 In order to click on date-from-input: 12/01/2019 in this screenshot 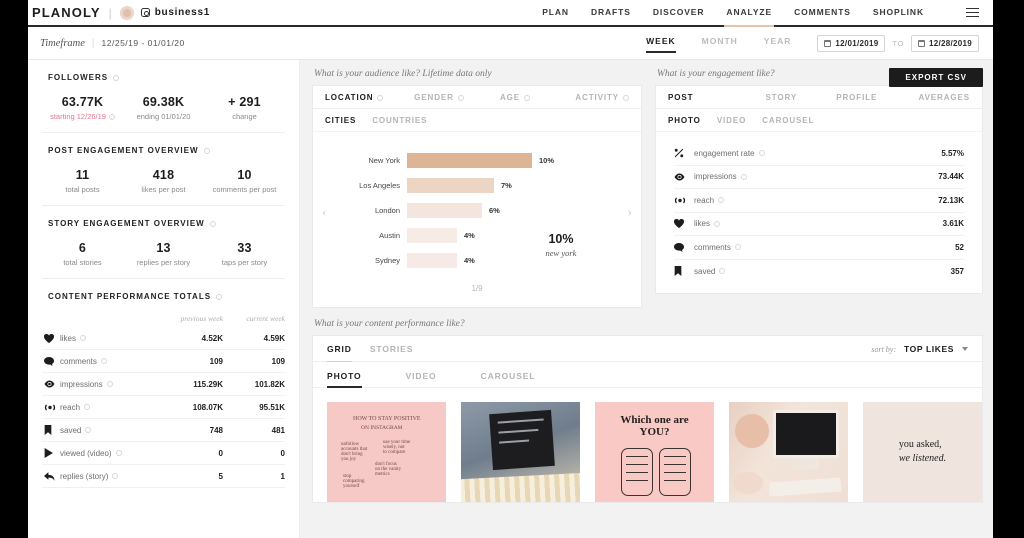, I will do `click(851, 43)`.